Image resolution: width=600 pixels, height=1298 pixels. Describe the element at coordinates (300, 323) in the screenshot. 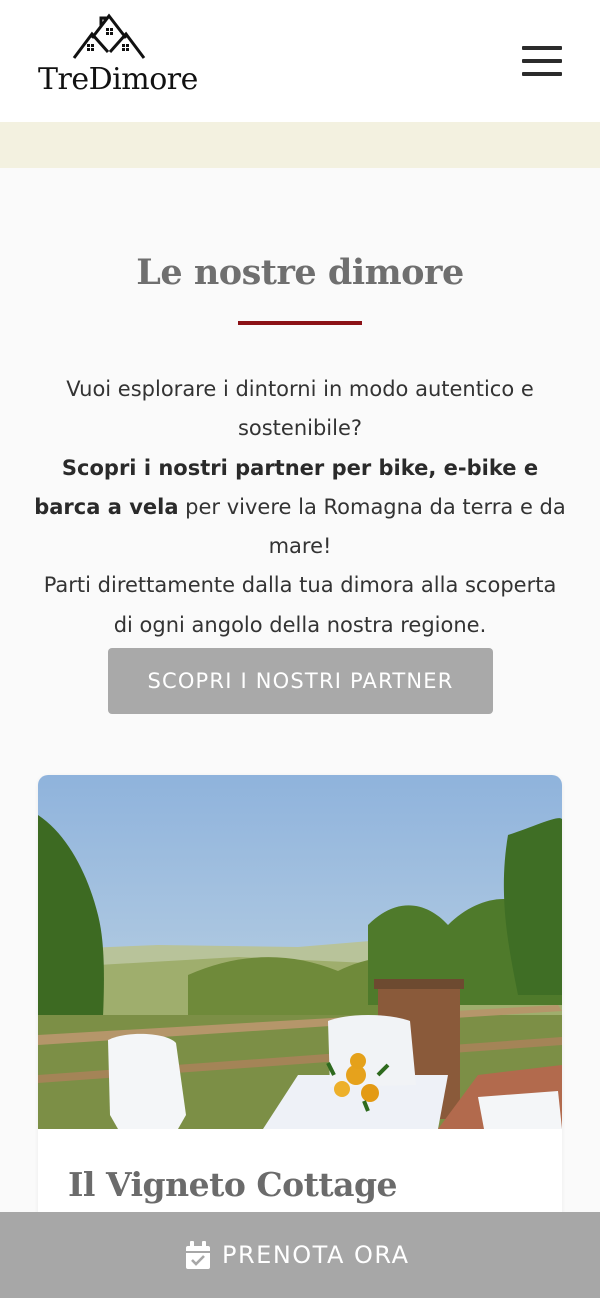

I see `title-divider` at that location.